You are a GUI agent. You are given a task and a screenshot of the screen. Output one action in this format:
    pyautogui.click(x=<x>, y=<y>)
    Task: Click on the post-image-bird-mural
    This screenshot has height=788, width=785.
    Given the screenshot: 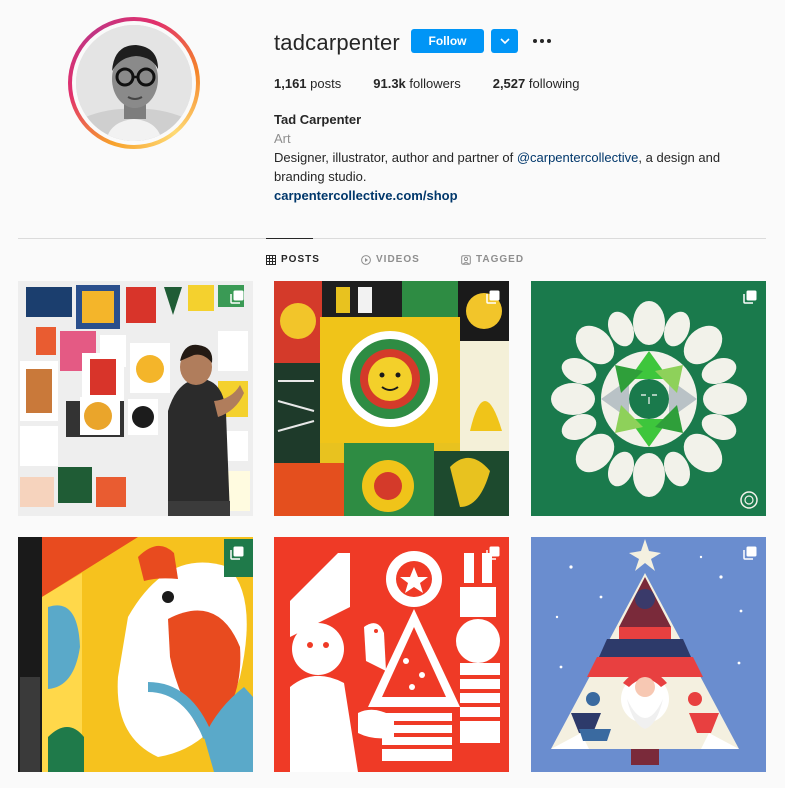 What is the action you would take?
    pyautogui.click(x=135, y=654)
    